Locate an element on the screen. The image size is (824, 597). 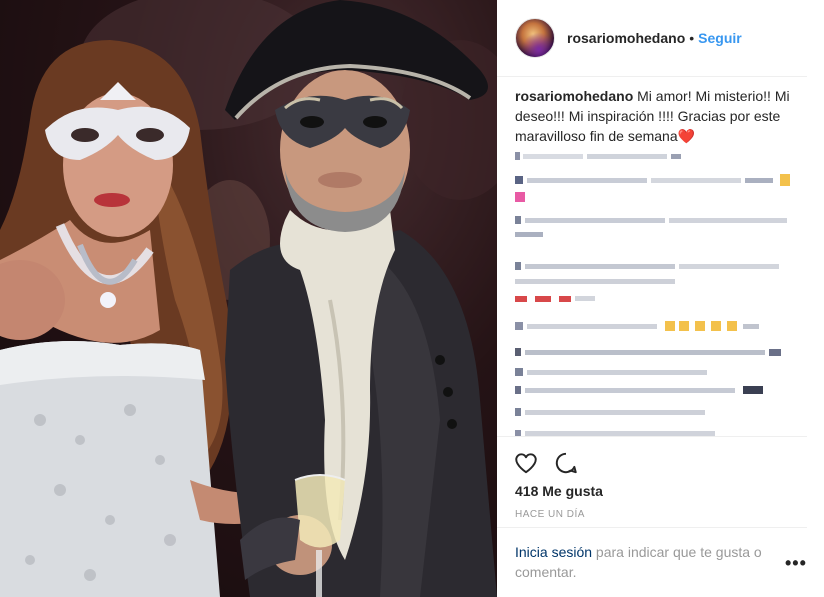
avatar is located at coordinates (535, 38).